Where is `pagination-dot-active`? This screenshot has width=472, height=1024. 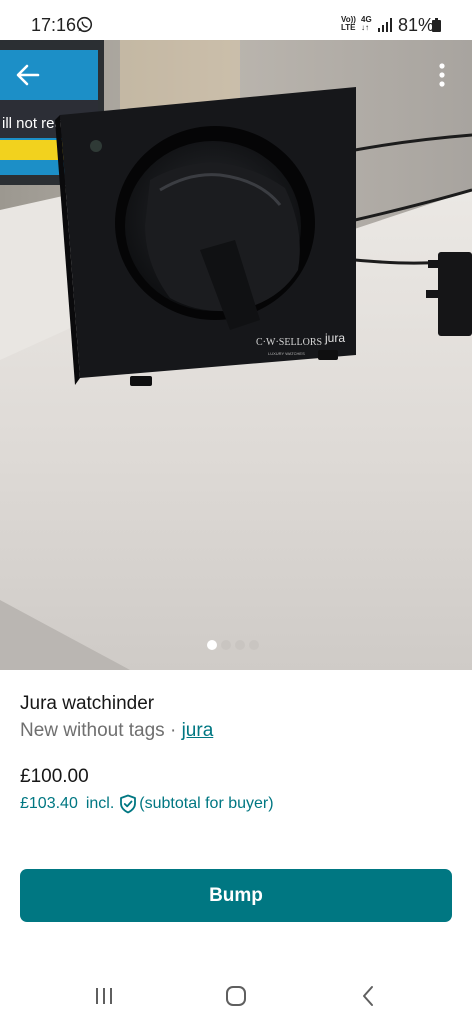
pagination-dot-active is located at coordinates (212, 645).